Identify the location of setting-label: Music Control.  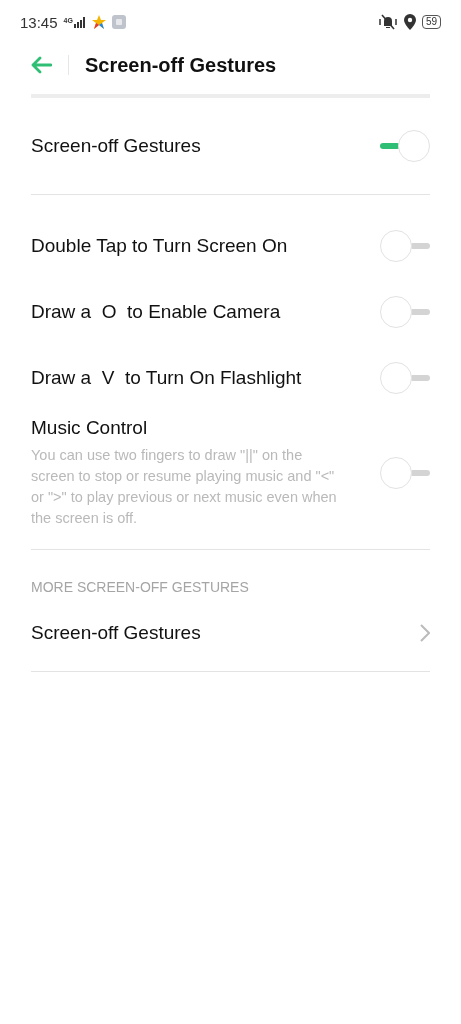
(90, 428).